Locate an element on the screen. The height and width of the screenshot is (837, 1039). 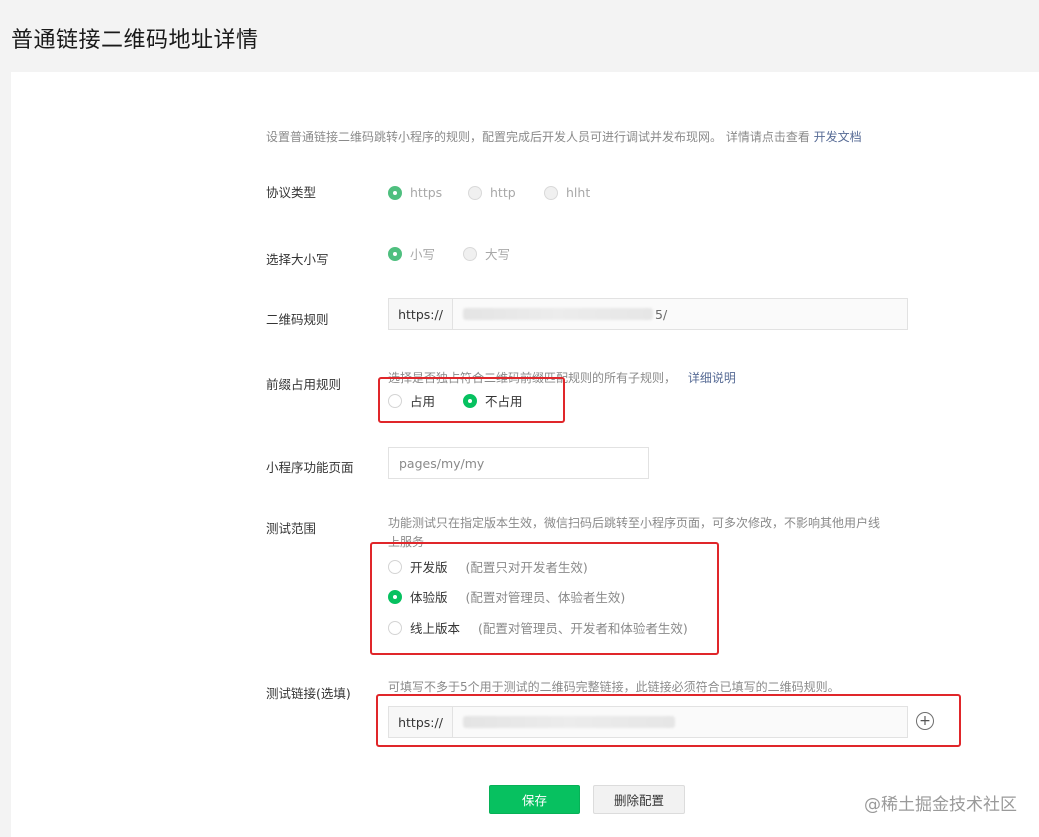
page-title: 普通链接二维码地址详情 is located at coordinates (135, 40).